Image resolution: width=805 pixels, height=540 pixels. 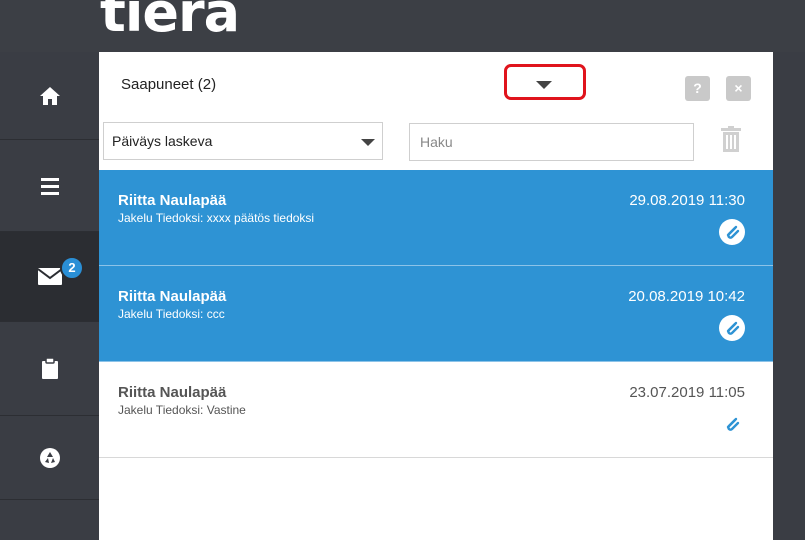 I want to click on mail-icon, so click(x=49, y=276).